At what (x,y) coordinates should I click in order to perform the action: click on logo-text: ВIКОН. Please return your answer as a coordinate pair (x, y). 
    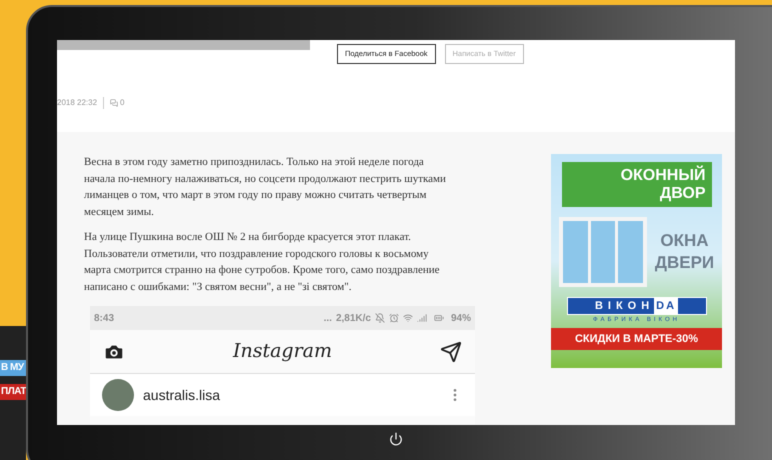
    Looking at the image, I should click on (624, 306).